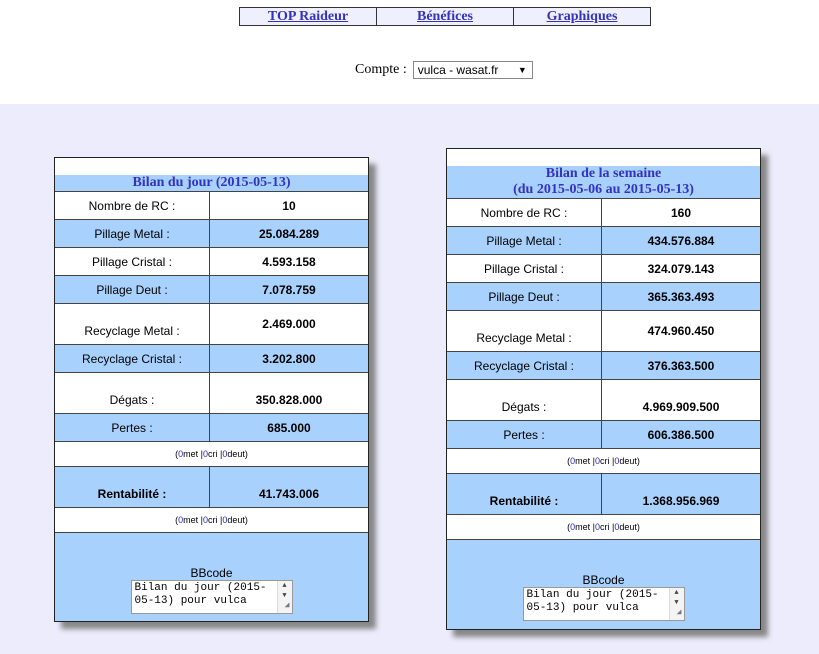 This screenshot has height=654, width=819. I want to click on row-nombre-rc: Nombre de RC : 10, so click(211, 205).